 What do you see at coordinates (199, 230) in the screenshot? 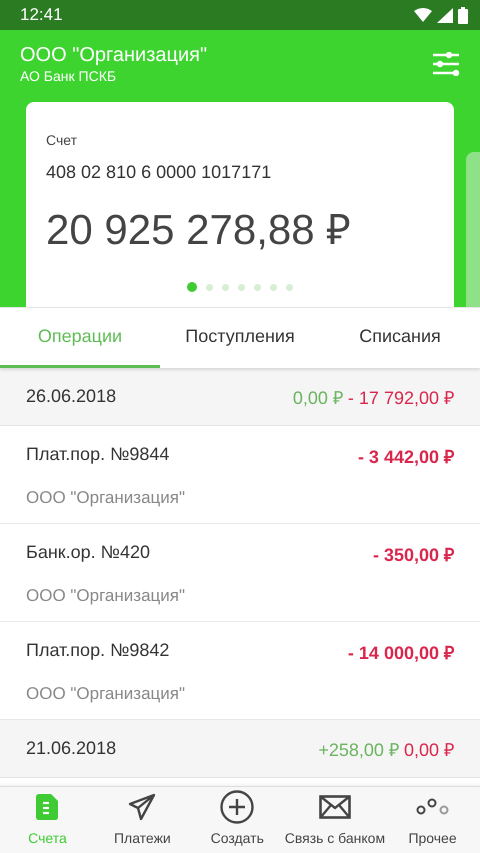
I see `account-balance: 20 925 278,88 ₽` at bounding box center [199, 230].